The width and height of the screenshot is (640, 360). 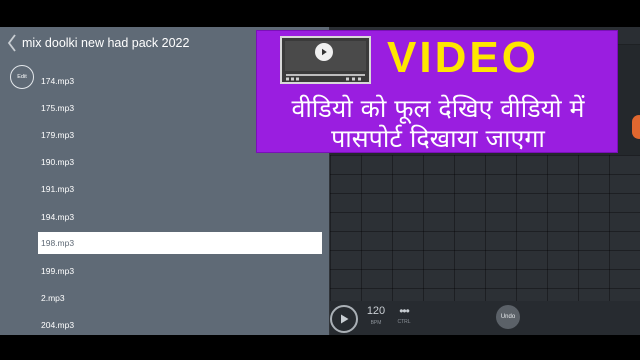 I want to click on file-name: 2.mp3, so click(x=53, y=297).